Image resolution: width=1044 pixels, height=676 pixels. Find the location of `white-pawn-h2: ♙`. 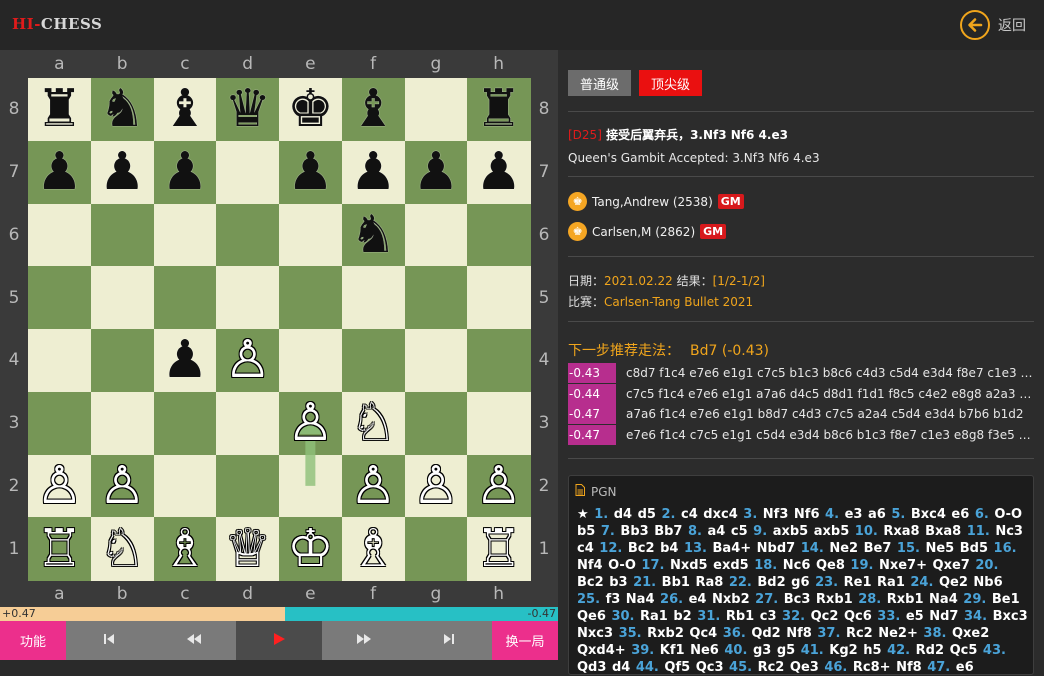

white-pawn-h2: ♙ is located at coordinates (498, 486).